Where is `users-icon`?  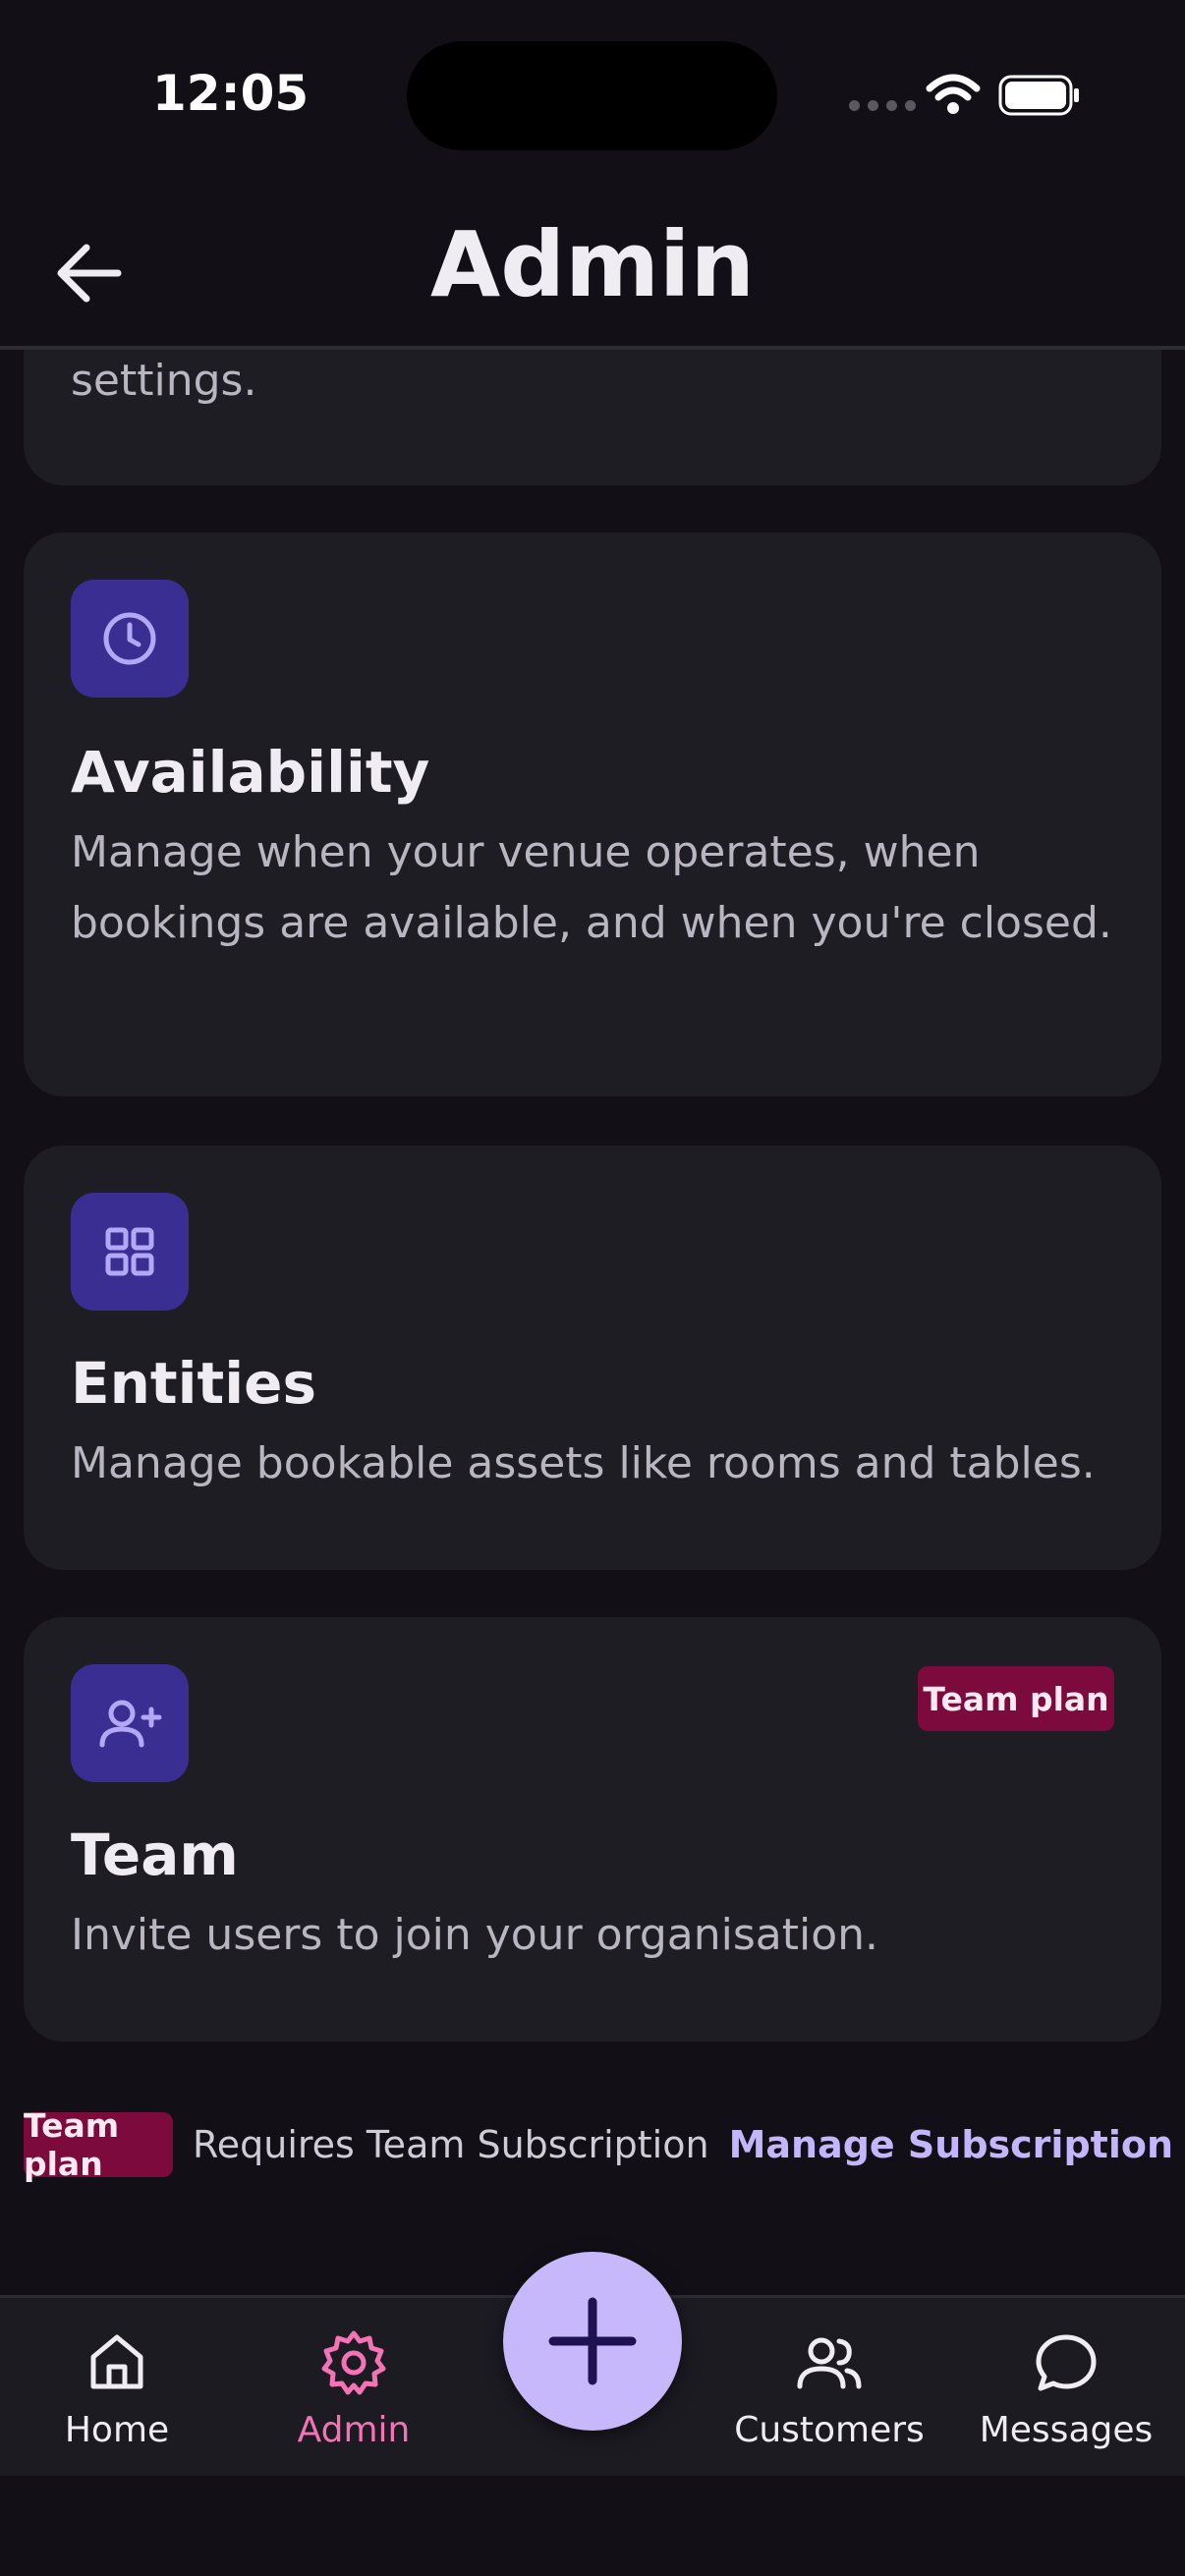
users-icon is located at coordinates (830, 2363).